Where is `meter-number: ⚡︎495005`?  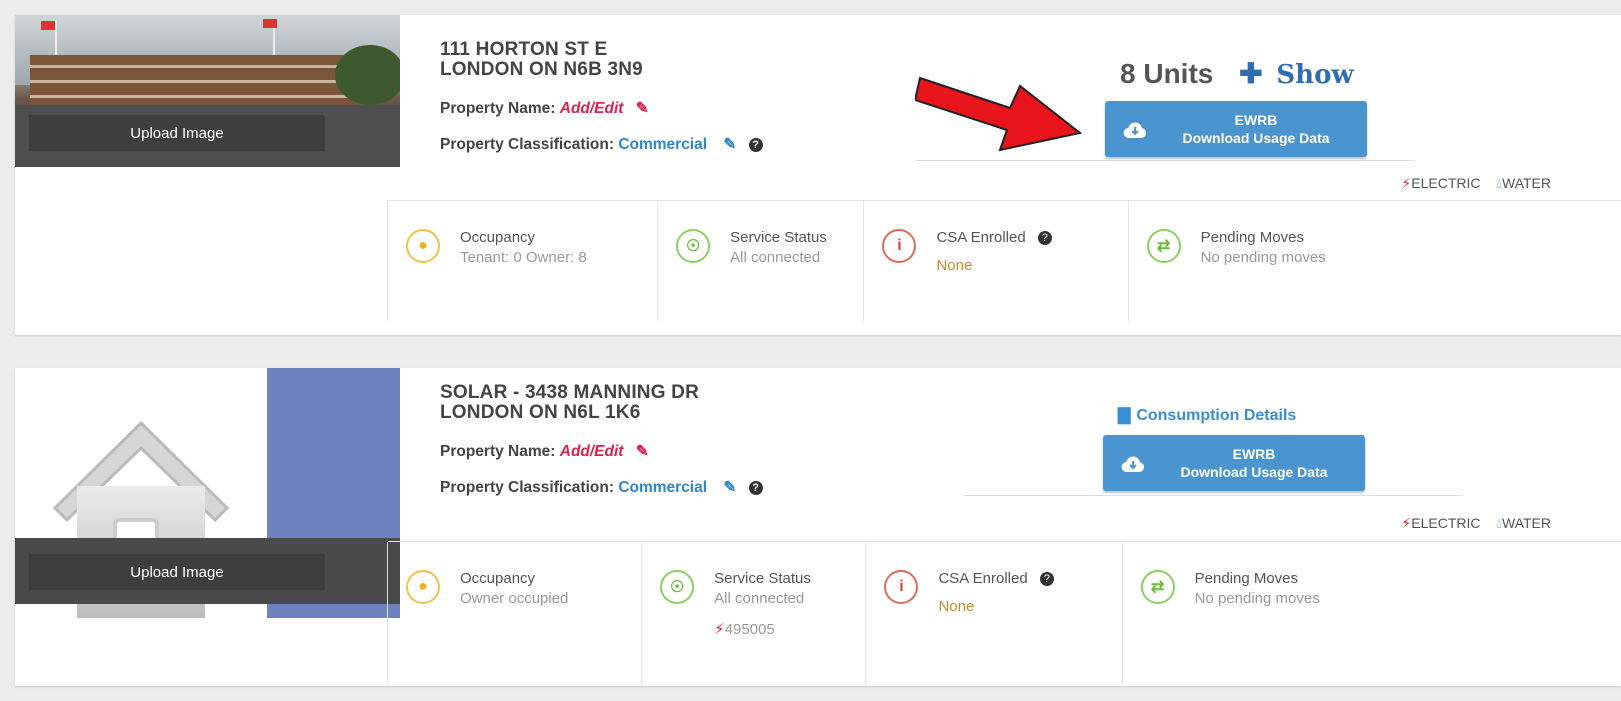
meter-number: ⚡︎495005 is located at coordinates (744, 629).